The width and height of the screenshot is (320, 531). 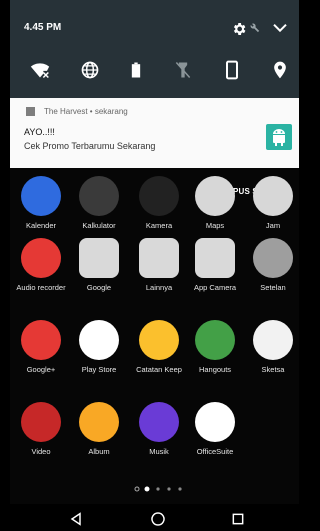 I want to click on sketch-icon, so click(x=273, y=340).